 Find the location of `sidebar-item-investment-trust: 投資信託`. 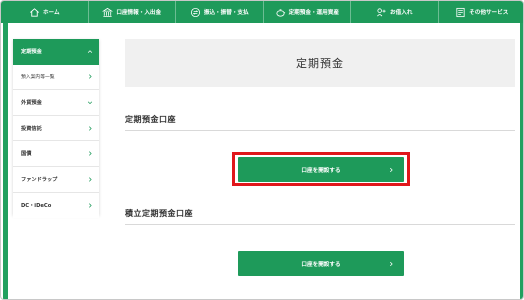

sidebar-item-investment-trust: 投資信託 is located at coordinates (56, 128).